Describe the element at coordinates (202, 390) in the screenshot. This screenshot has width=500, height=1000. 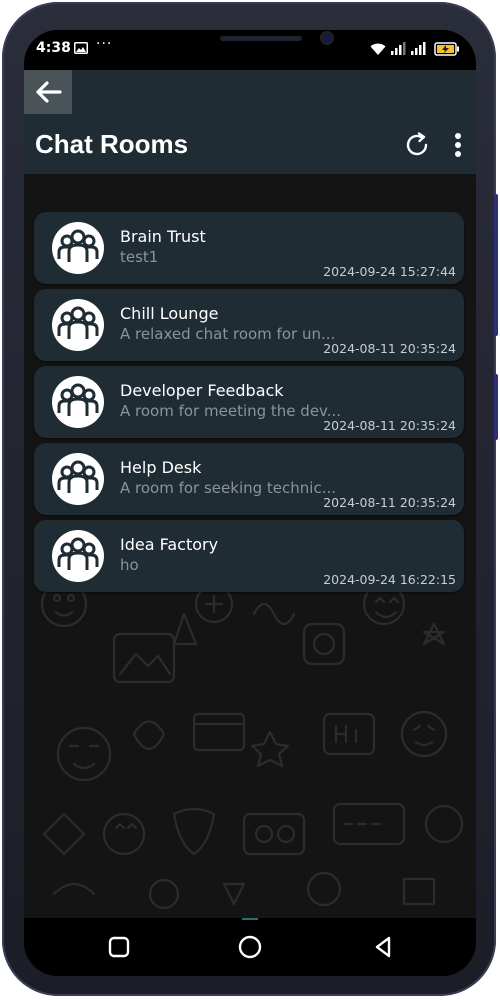
I see `room-name: Developer Feedback` at that location.